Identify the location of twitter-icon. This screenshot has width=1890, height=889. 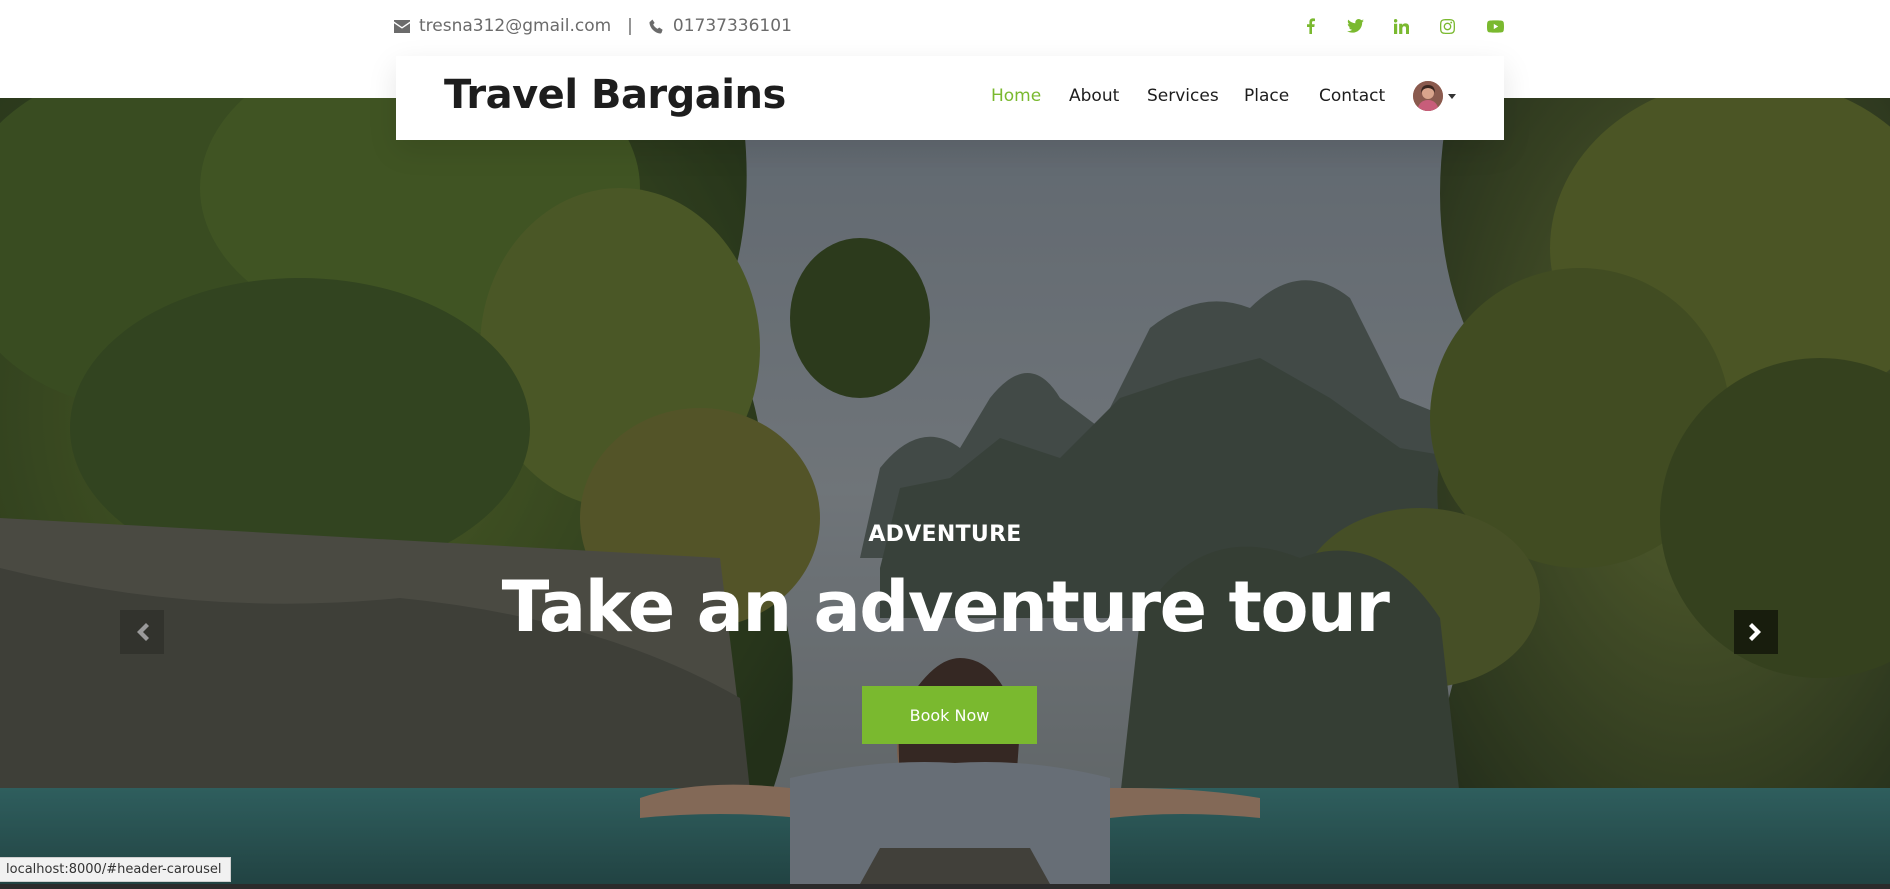
(1355, 26).